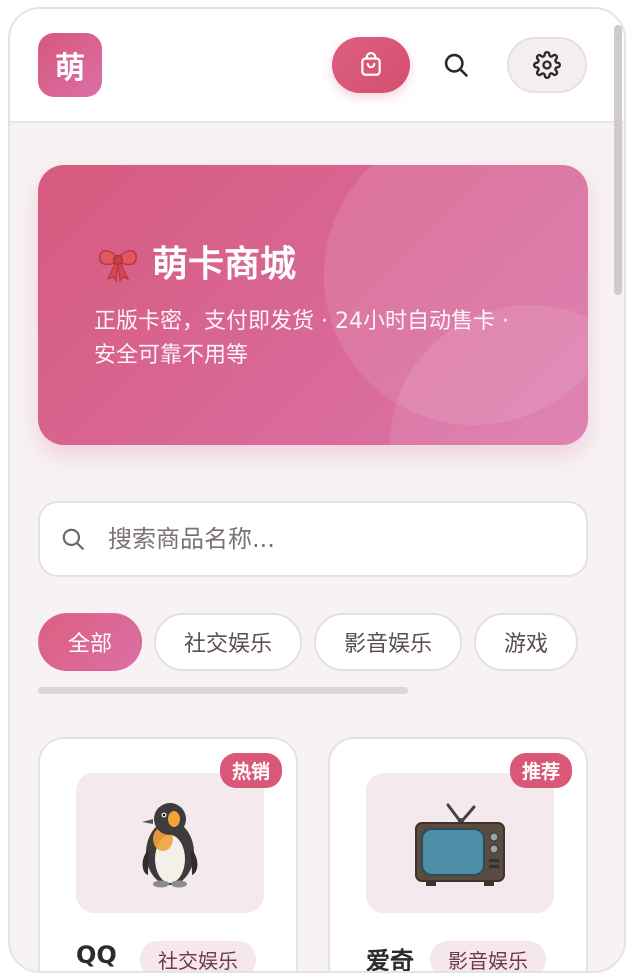  I want to click on badge-recommended: 推荐, so click(540, 770).